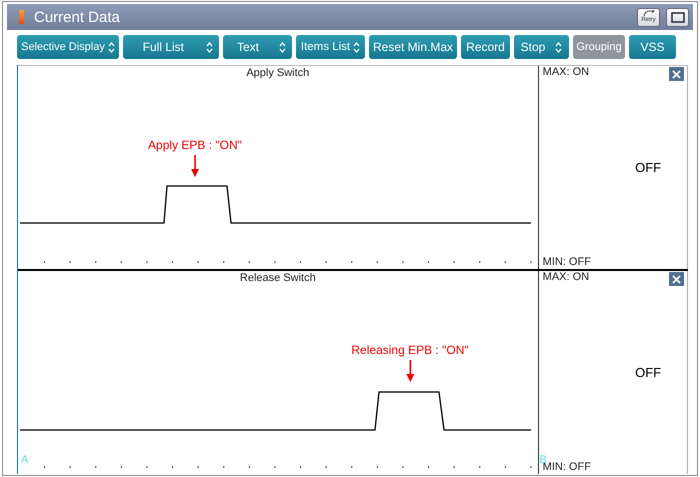 The width and height of the screenshot is (700, 477). What do you see at coordinates (24, 460) in the screenshot?
I see `cursor-label: A` at bounding box center [24, 460].